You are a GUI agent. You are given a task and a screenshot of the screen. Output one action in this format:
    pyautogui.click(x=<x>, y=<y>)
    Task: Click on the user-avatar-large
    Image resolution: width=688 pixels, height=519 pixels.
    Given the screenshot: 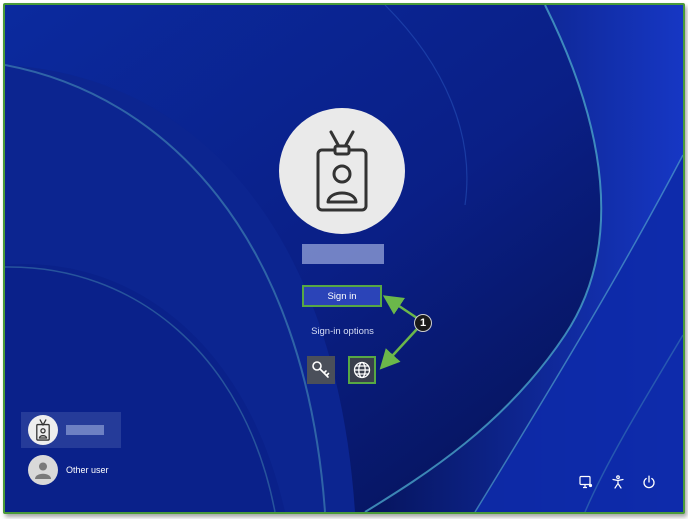 What is the action you would take?
    pyautogui.click(x=342, y=171)
    